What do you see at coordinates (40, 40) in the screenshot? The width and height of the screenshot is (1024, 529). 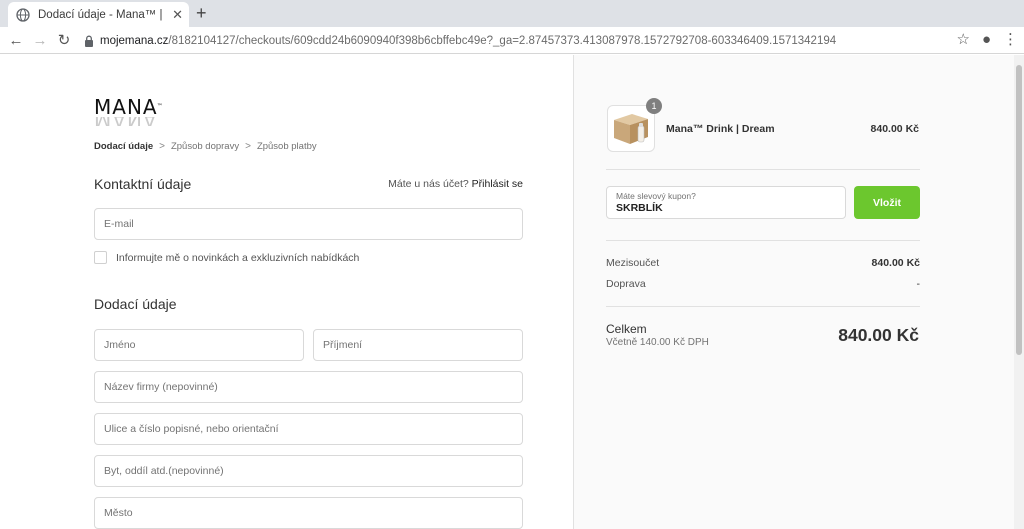 I see `forward-icon: →` at bounding box center [40, 40].